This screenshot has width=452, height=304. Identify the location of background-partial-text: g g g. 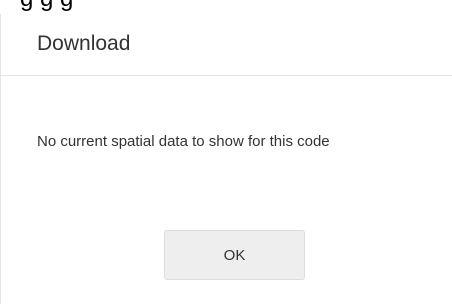
(46, 6).